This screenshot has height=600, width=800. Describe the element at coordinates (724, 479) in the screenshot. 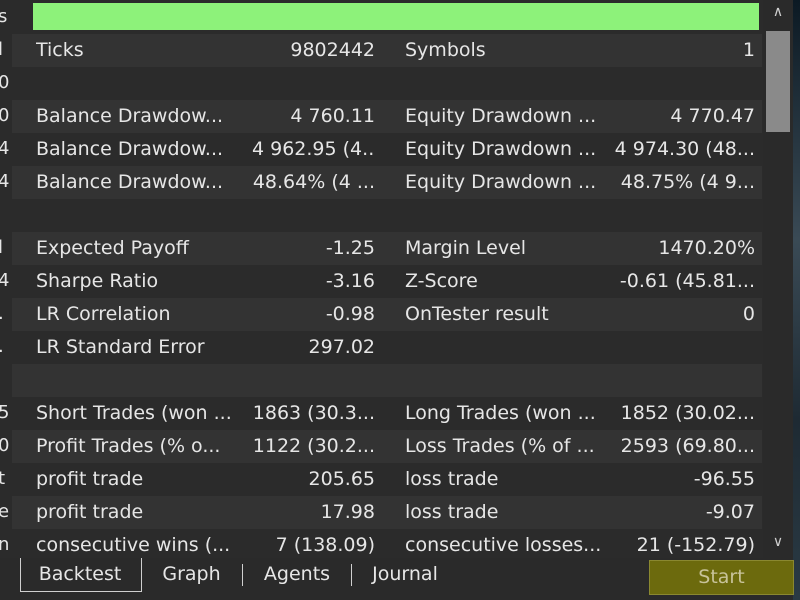

I see `metric-value: -96.55` at that location.